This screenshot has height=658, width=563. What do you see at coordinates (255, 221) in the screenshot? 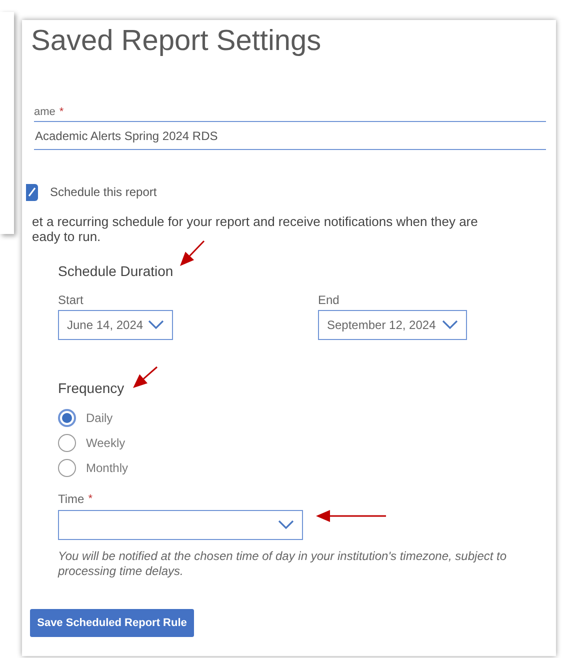
I see `description-text: et a recurring schedule for your report and receive notifications when they are` at bounding box center [255, 221].